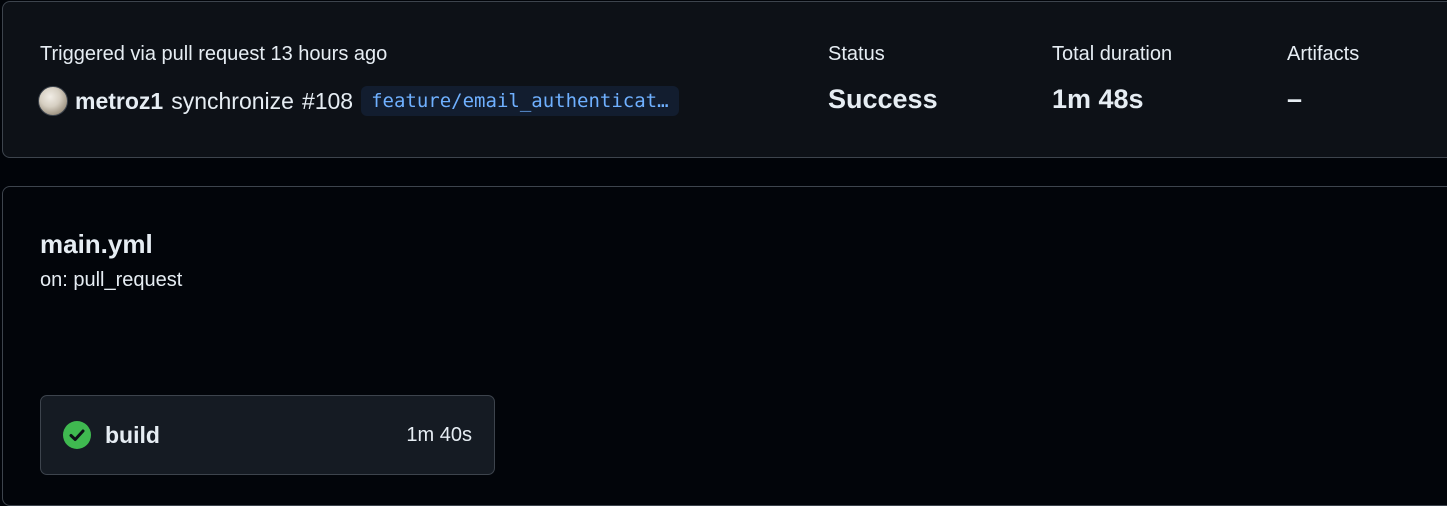 This screenshot has width=1447, height=506. What do you see at coordinates (1098, 99) in the screenshot?
I see `total-duration-value: 1m 48s` at bounding box center [1098, 99].